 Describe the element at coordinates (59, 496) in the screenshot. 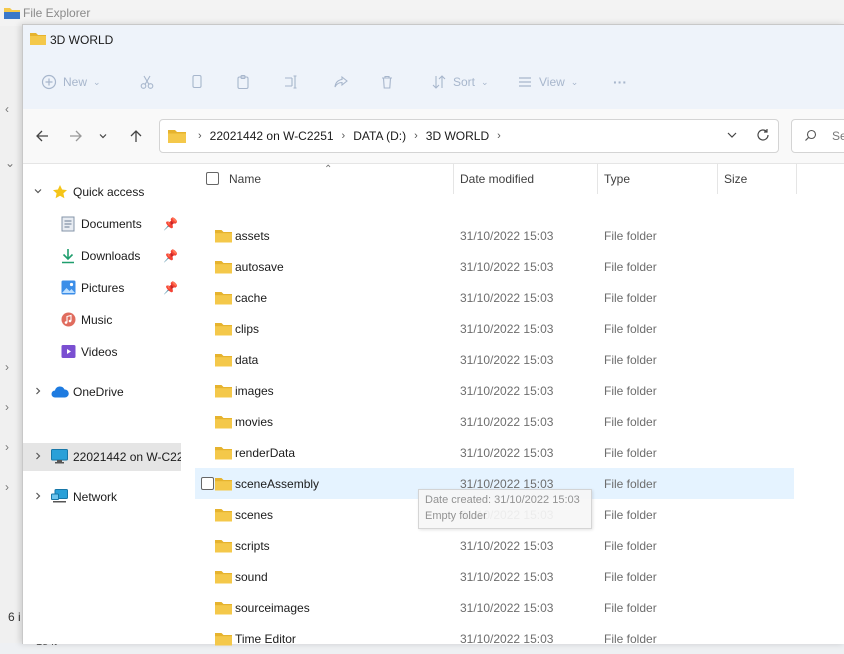

I see `network-icon` at that location.